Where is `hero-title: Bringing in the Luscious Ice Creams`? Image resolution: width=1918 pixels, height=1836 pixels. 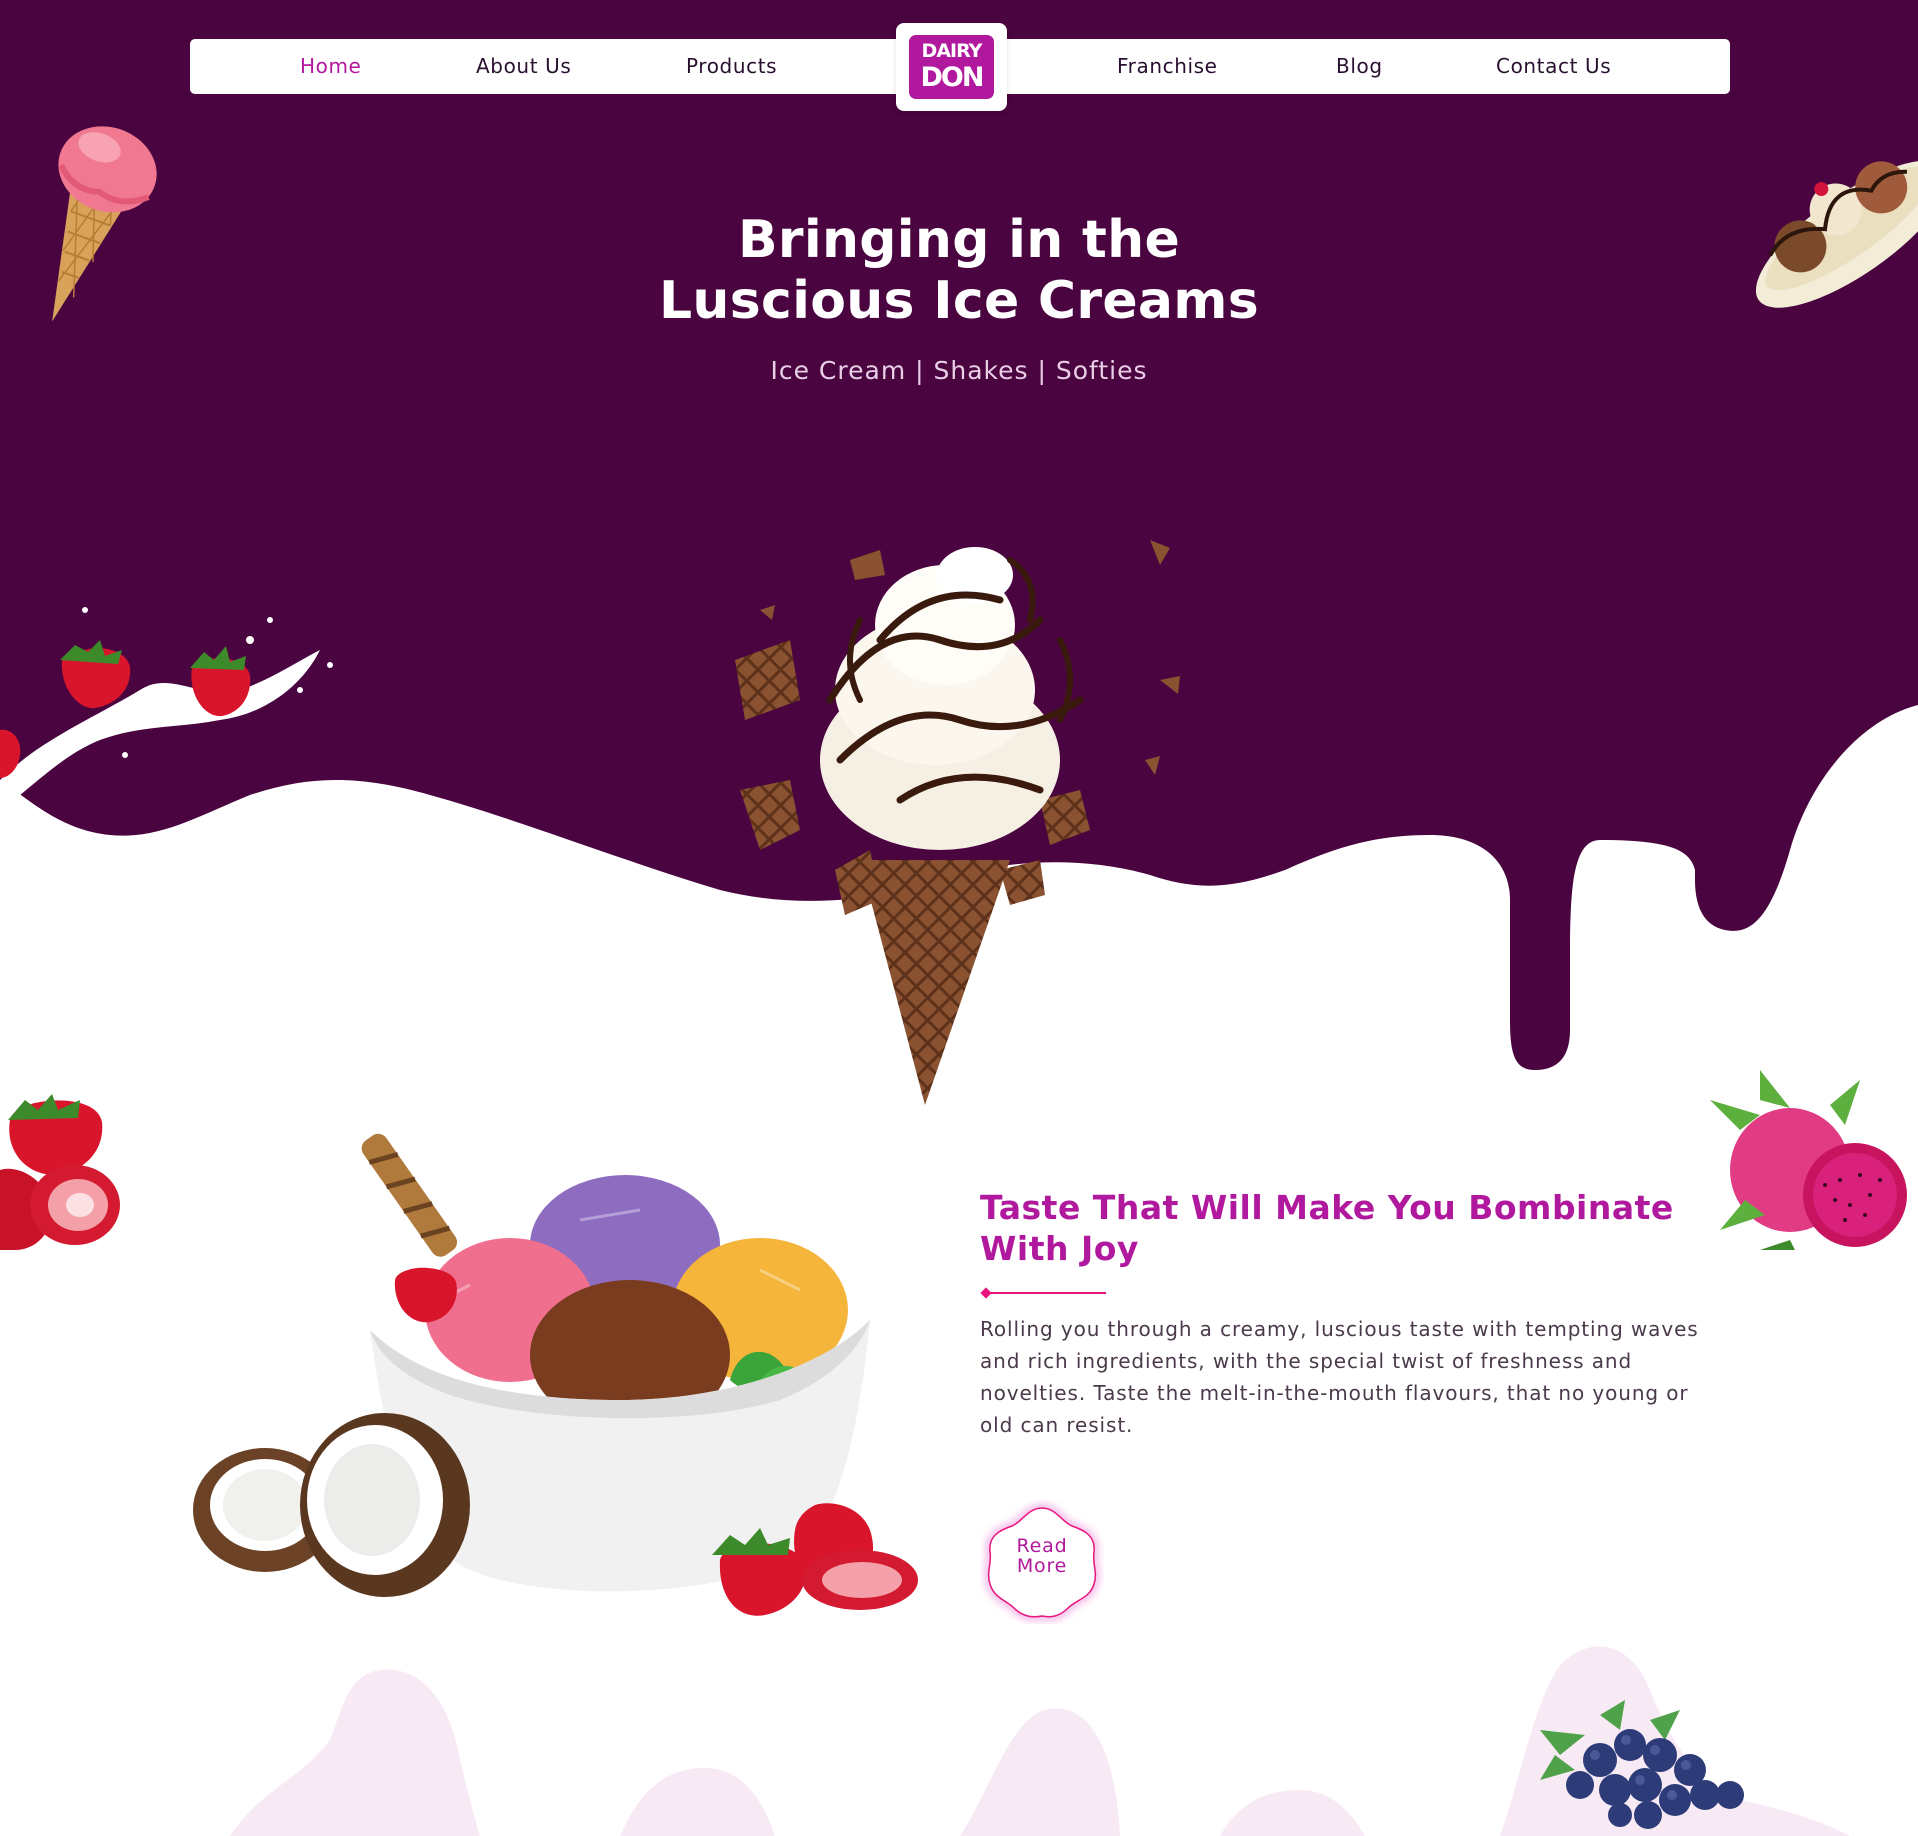 hero-title: Bringing in the Luscious Ice Creams is located at coordinates (959, 271).